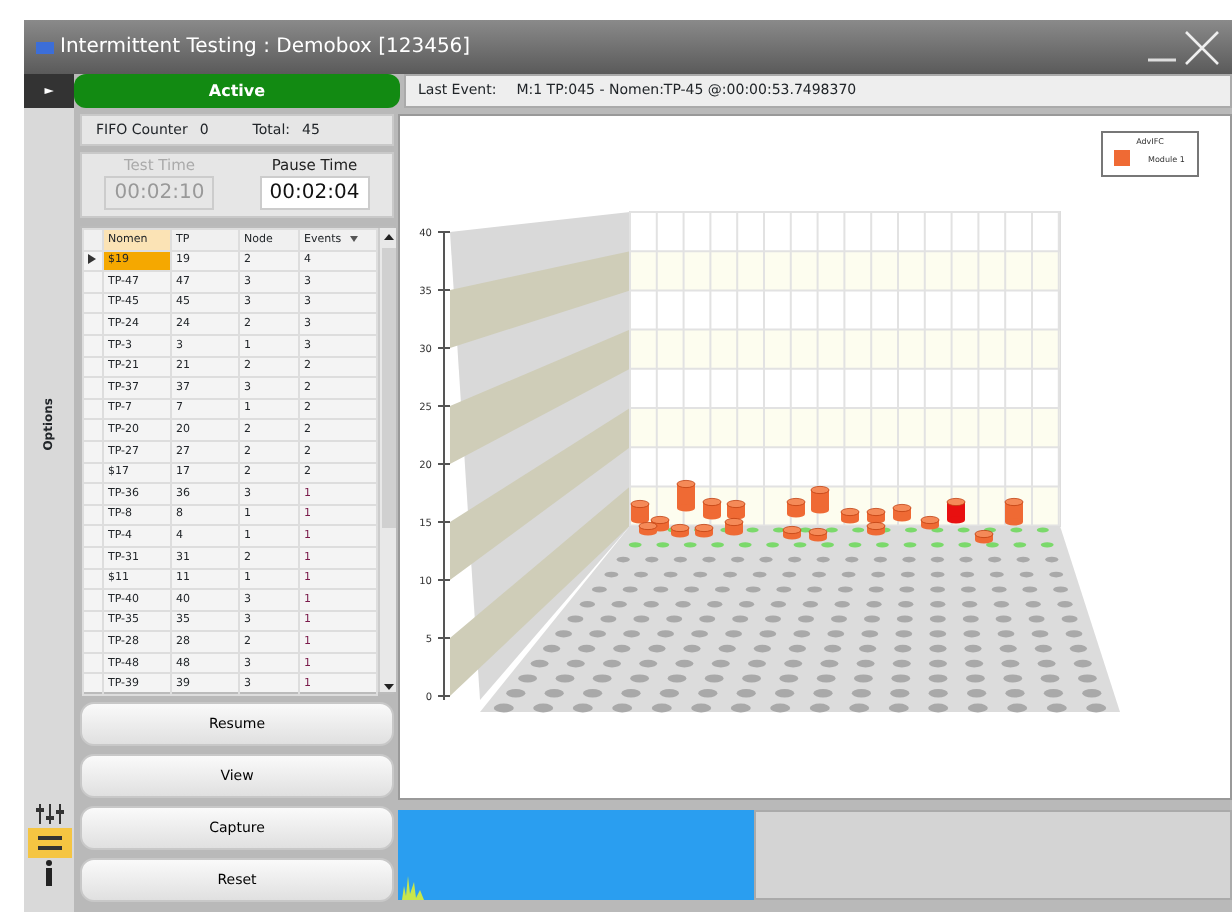 The height and width of the screenshot is (912, 1232). Describe the element at coordinates (1150, 154) in the screenshot. I see `legend-background` at that location.